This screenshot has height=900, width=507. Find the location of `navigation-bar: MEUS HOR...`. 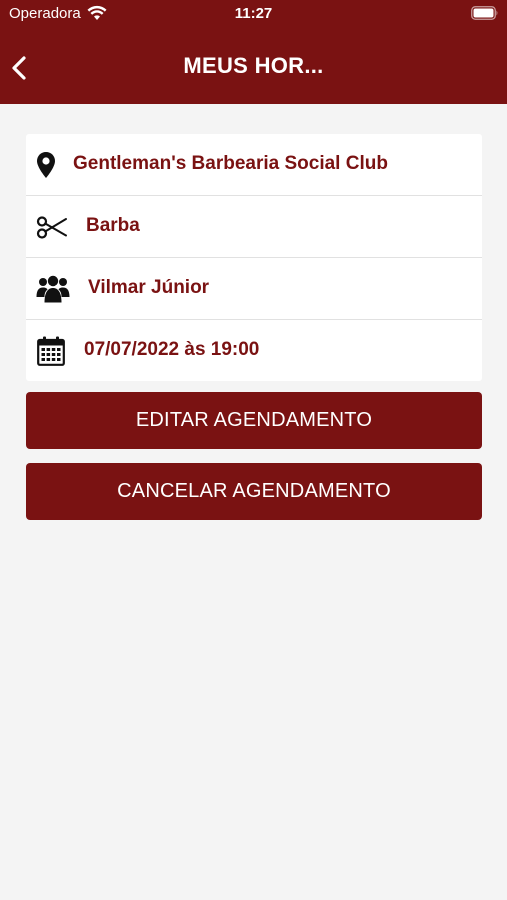

navigation-bar: MEUS HOR... is located at coordinates (253, 67).